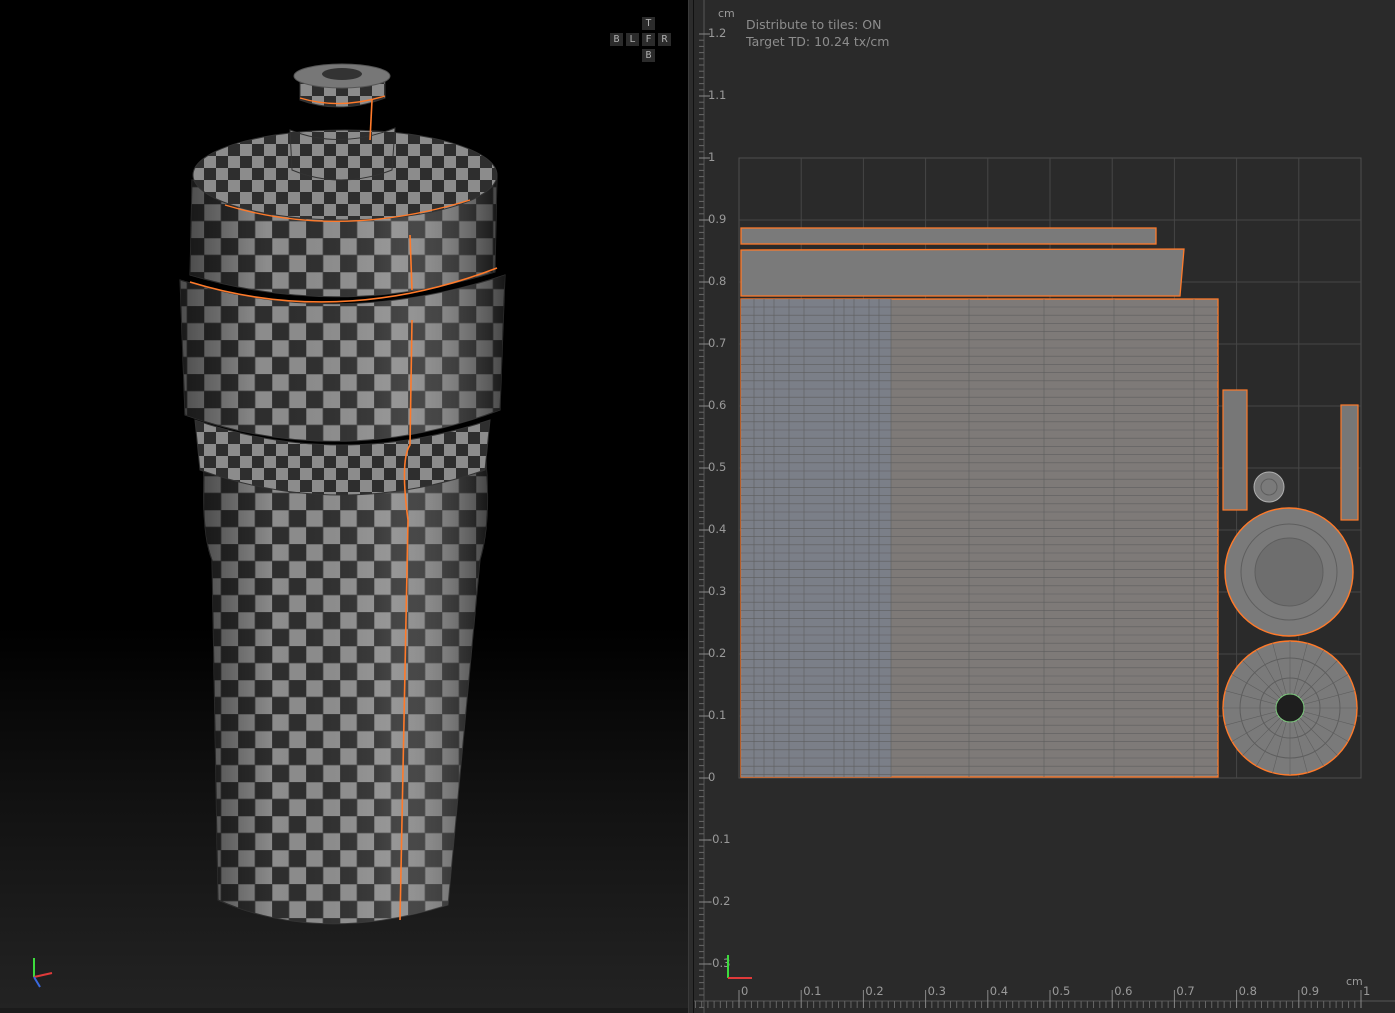 Image resolution: width=1395 pixels, height=1013 pixels. What do you see at coordinates (1235, 450) in the screenshot?
I see `uv-shell-small-strip` at bounding box center [1235, 450].